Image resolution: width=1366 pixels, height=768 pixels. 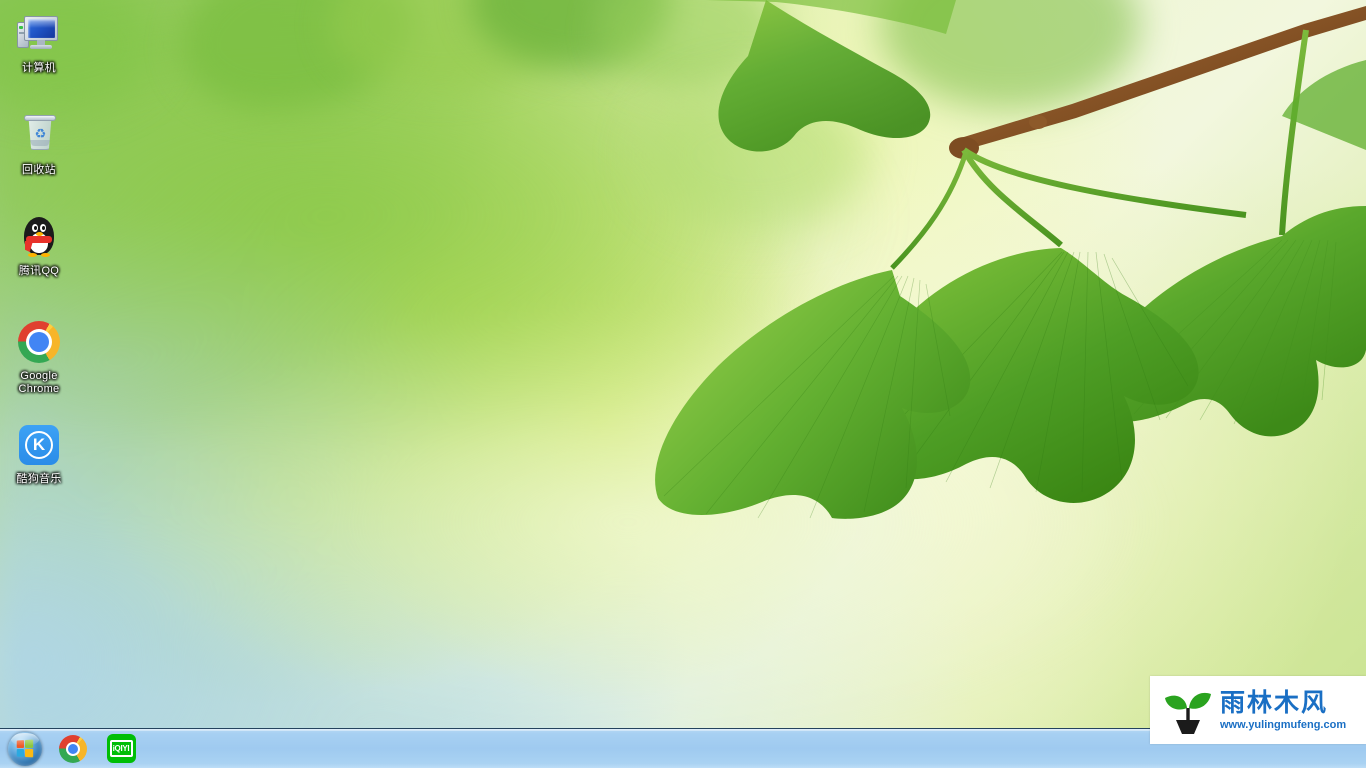 I want to click on start-button, so click(x=25, y=749).